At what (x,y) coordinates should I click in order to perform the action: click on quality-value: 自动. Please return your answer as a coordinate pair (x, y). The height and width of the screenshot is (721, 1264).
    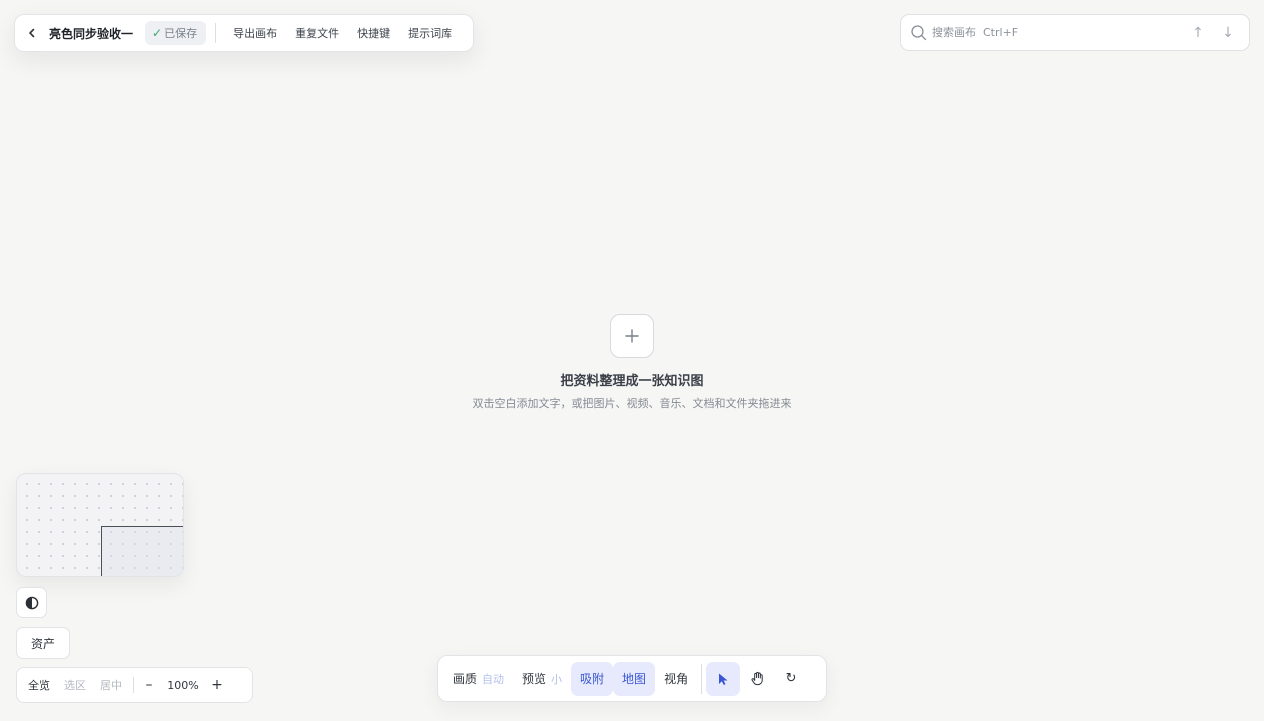
    Looking at the image, I should click on (493, 679).